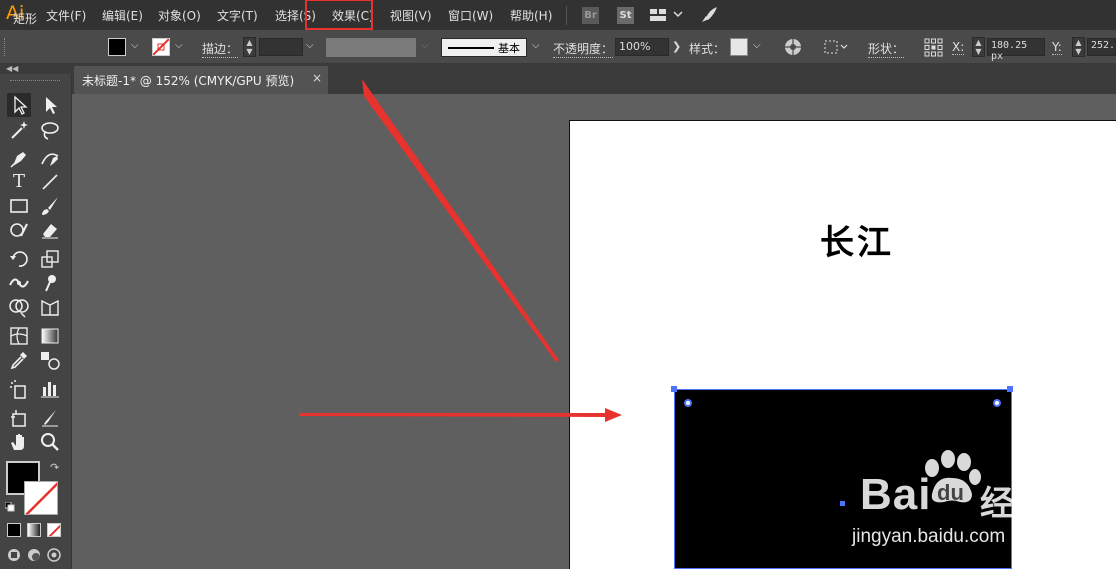 The width and height of the screenshot is (1116, 569). I want to click on arrow-to-effect-menu, so click(460, 220).